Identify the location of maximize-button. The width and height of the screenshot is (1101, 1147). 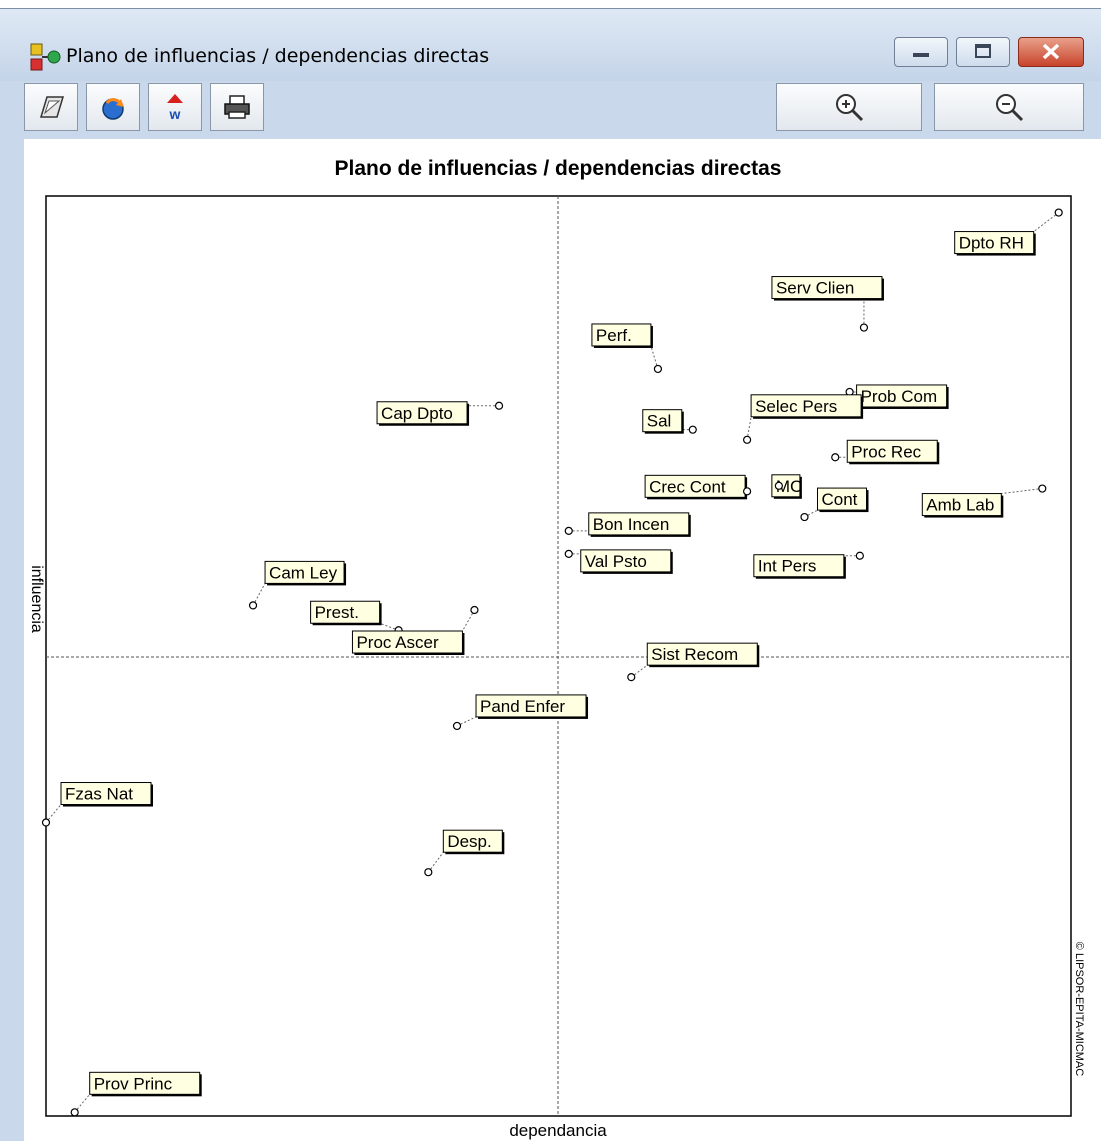
(983, 52).